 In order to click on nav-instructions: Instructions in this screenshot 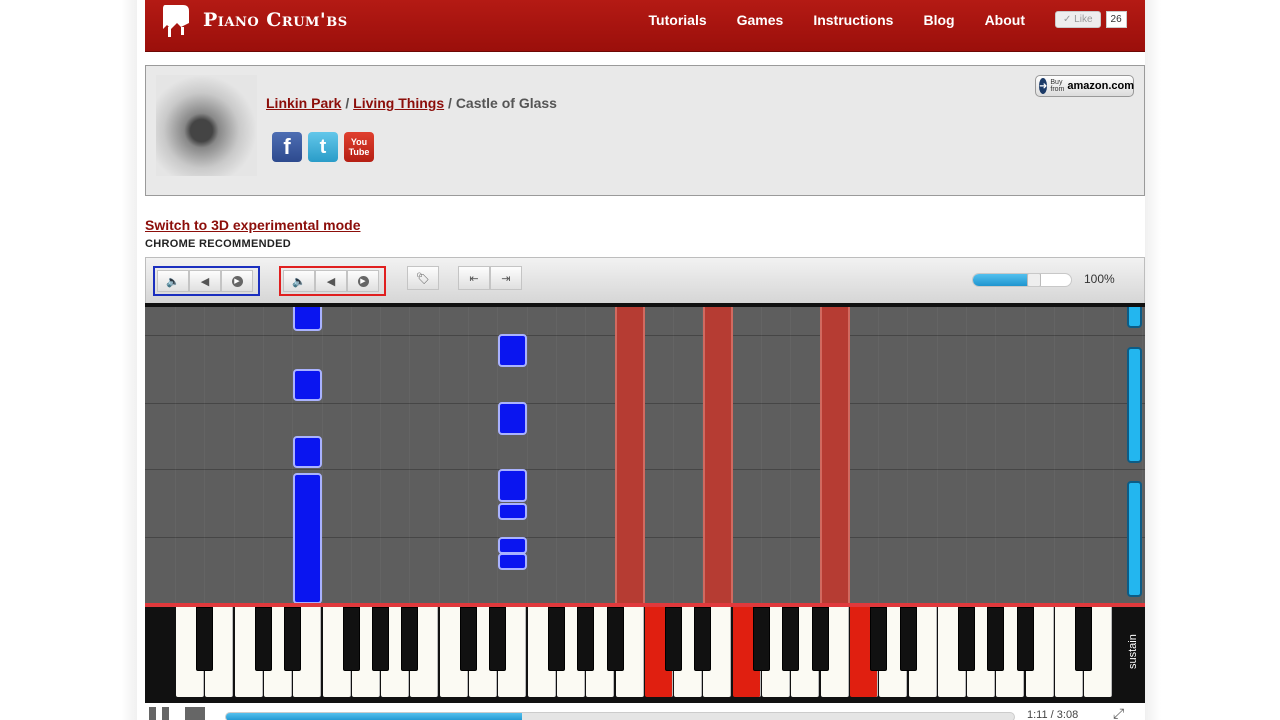, I will do `click(853, 20)`.